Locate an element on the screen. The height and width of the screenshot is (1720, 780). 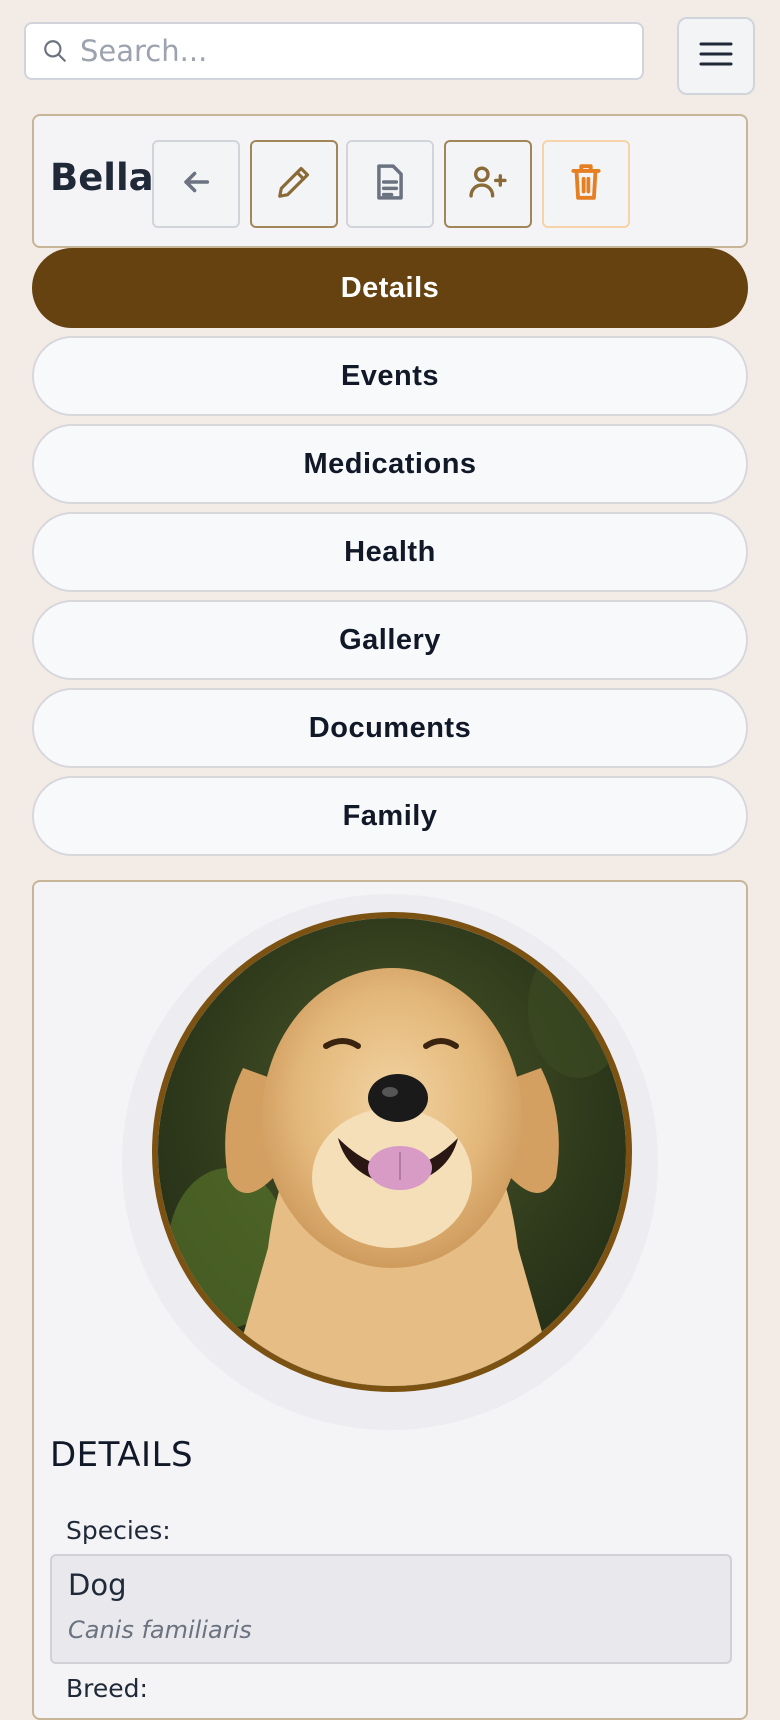
search-icon is located at coordinates (55, 51).